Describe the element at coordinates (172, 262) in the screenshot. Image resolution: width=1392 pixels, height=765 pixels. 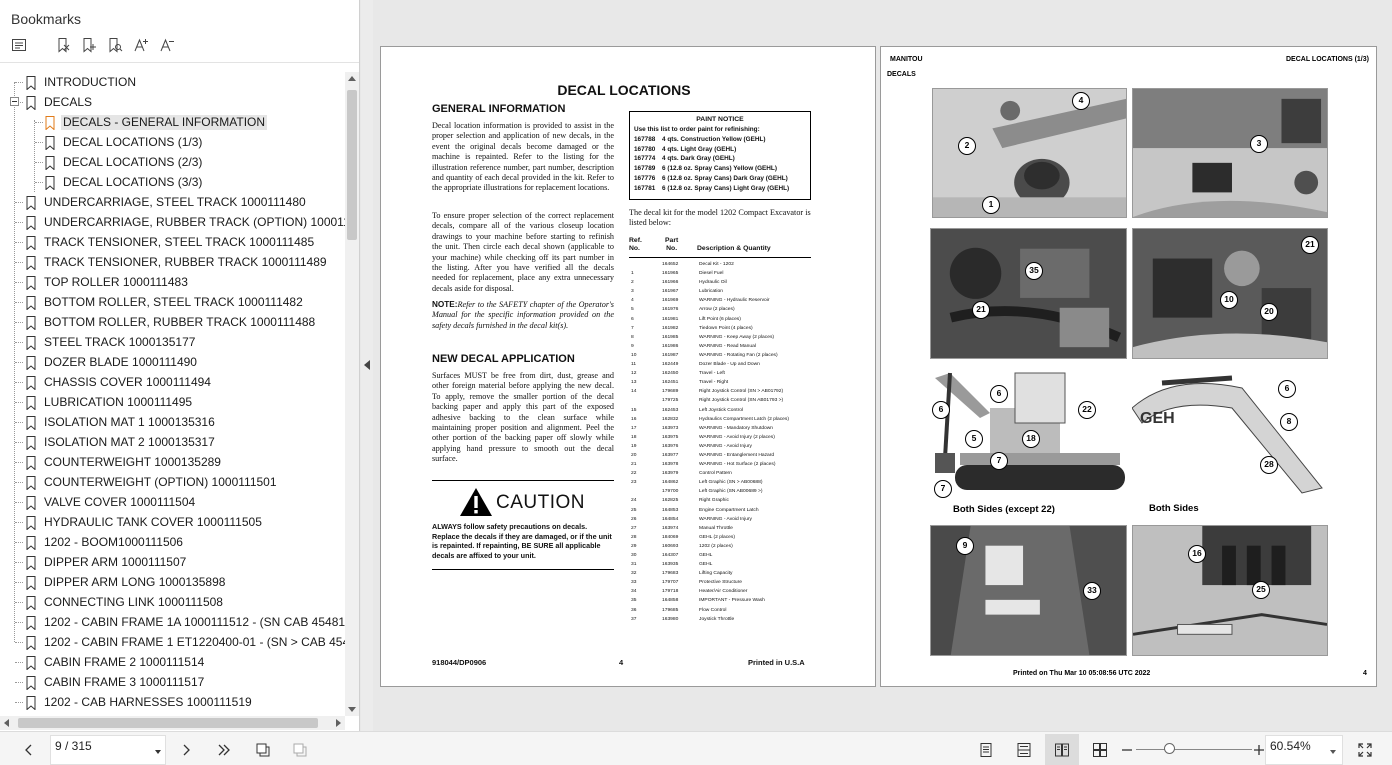
I see `bookmark-item: TRACK TENSIONER, RUBBER TRACK 1000111489` at that location.